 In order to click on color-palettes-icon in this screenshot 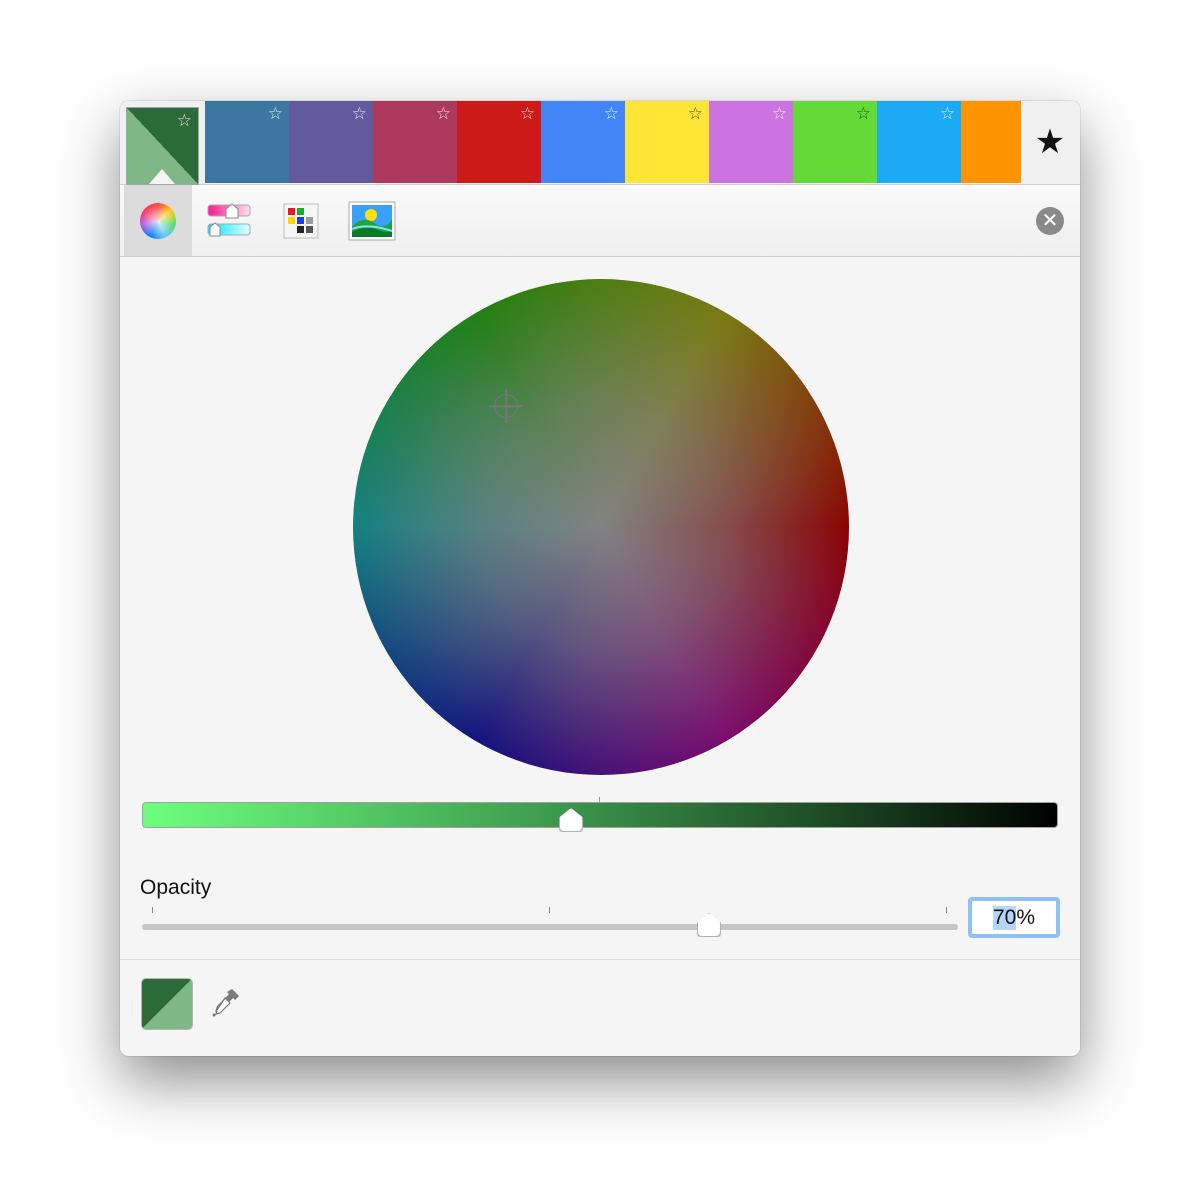, I will do `click(301, 220)`.